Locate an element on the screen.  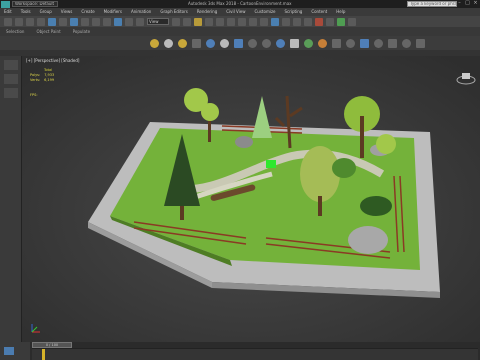
rock-small is located at coordinates (244, 142).